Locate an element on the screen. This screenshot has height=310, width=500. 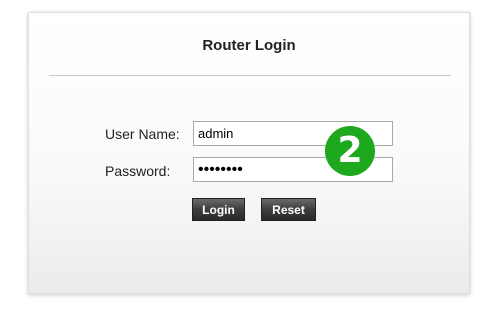
username-label: User Name: is located at coordinates (142, 134).